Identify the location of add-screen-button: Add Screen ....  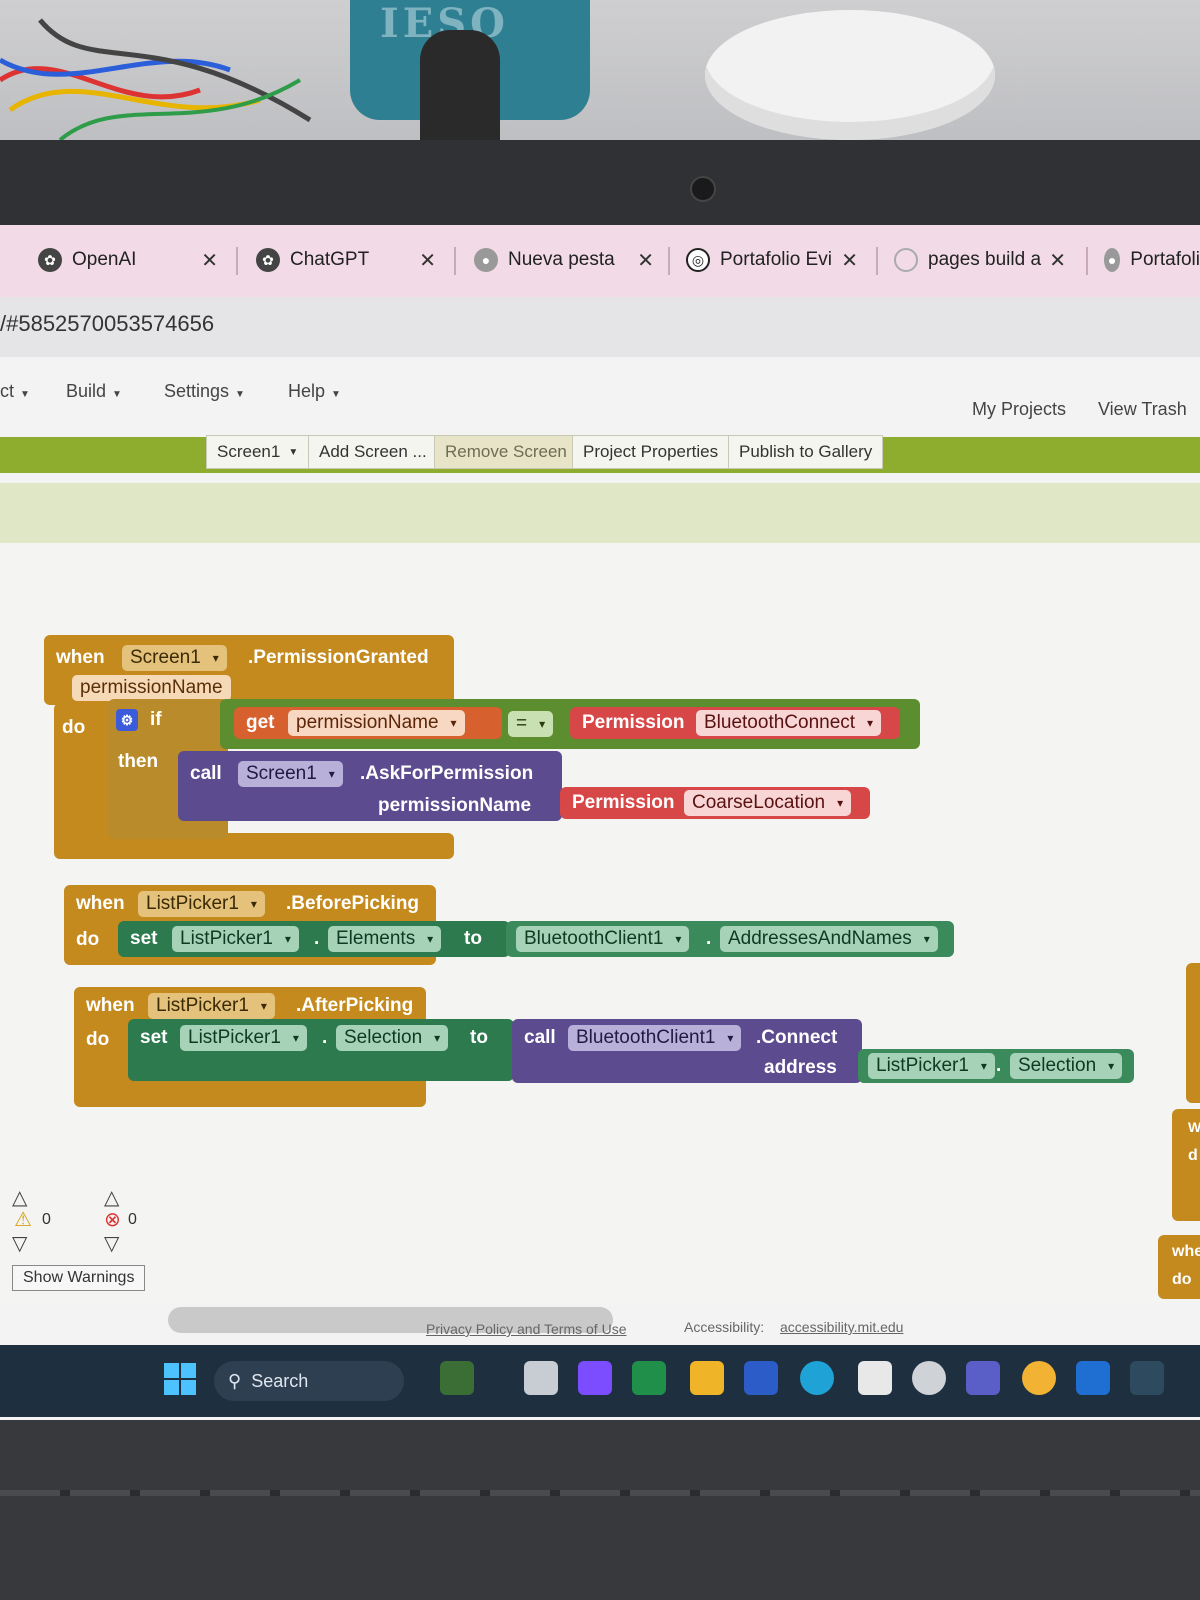
(373, 452).